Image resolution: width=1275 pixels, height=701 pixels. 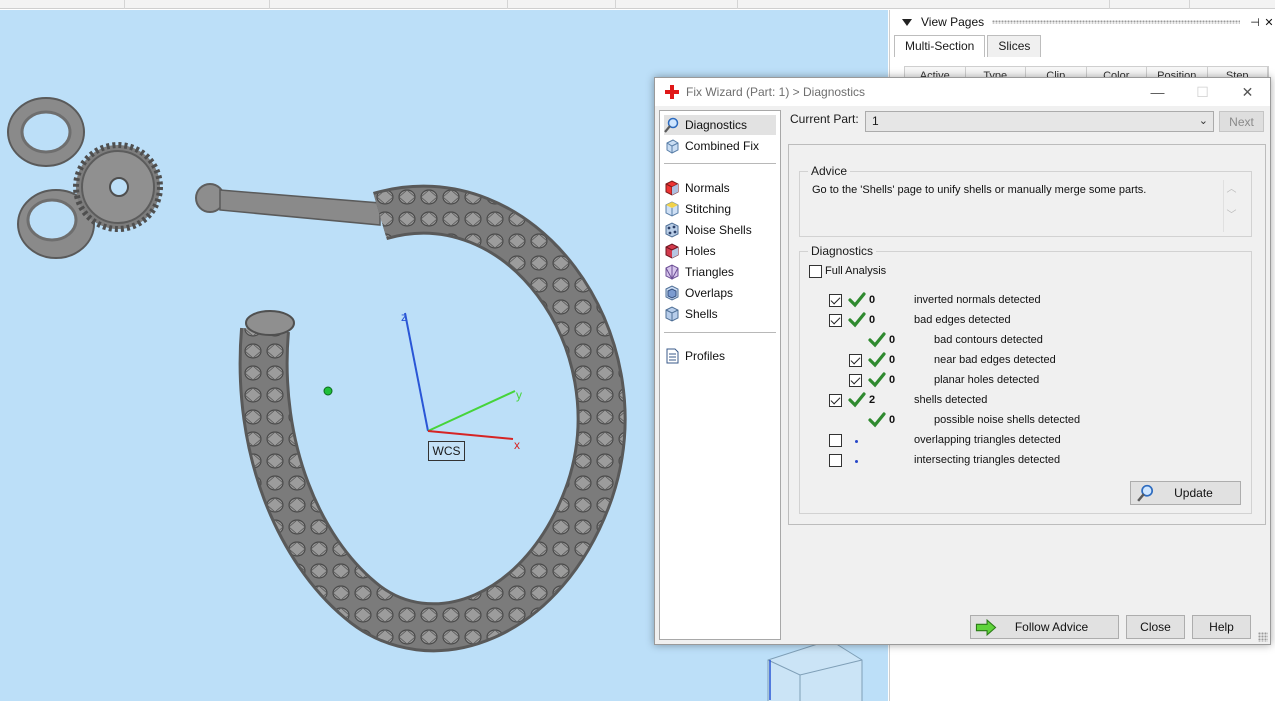 I want to click on nav-item-profiles: Profiles, so click(x=720, y=356).